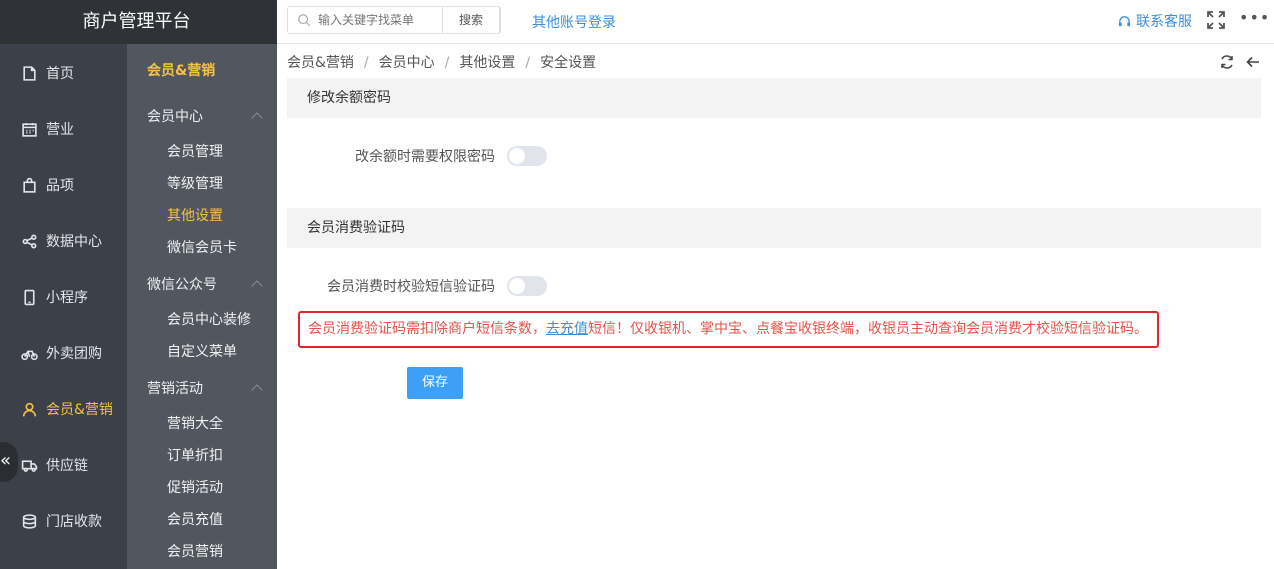 The height and width of the screenshot is (569, 1274). What do you see at coordinates (195, 487) in the screenshot?
I see `subnav-item-promotions: 促销活动` at bounding box center [195, 487].